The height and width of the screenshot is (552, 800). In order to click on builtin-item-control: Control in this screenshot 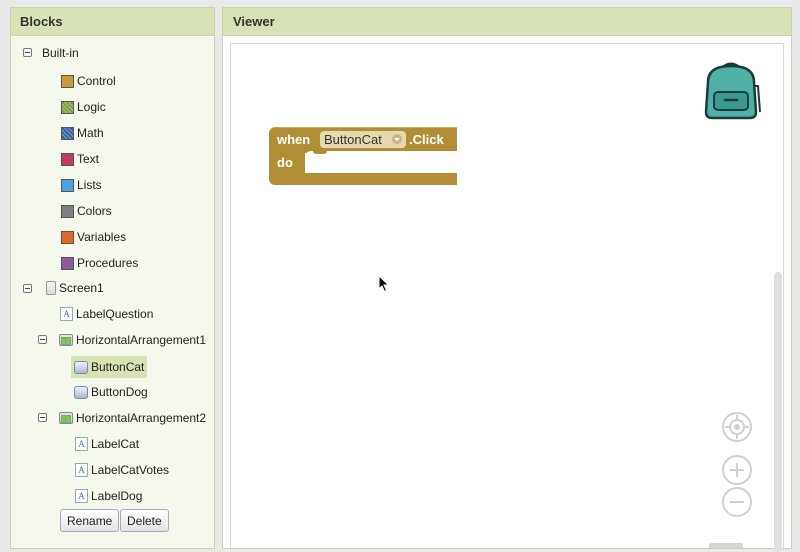, I will do `click(88, 81)`.